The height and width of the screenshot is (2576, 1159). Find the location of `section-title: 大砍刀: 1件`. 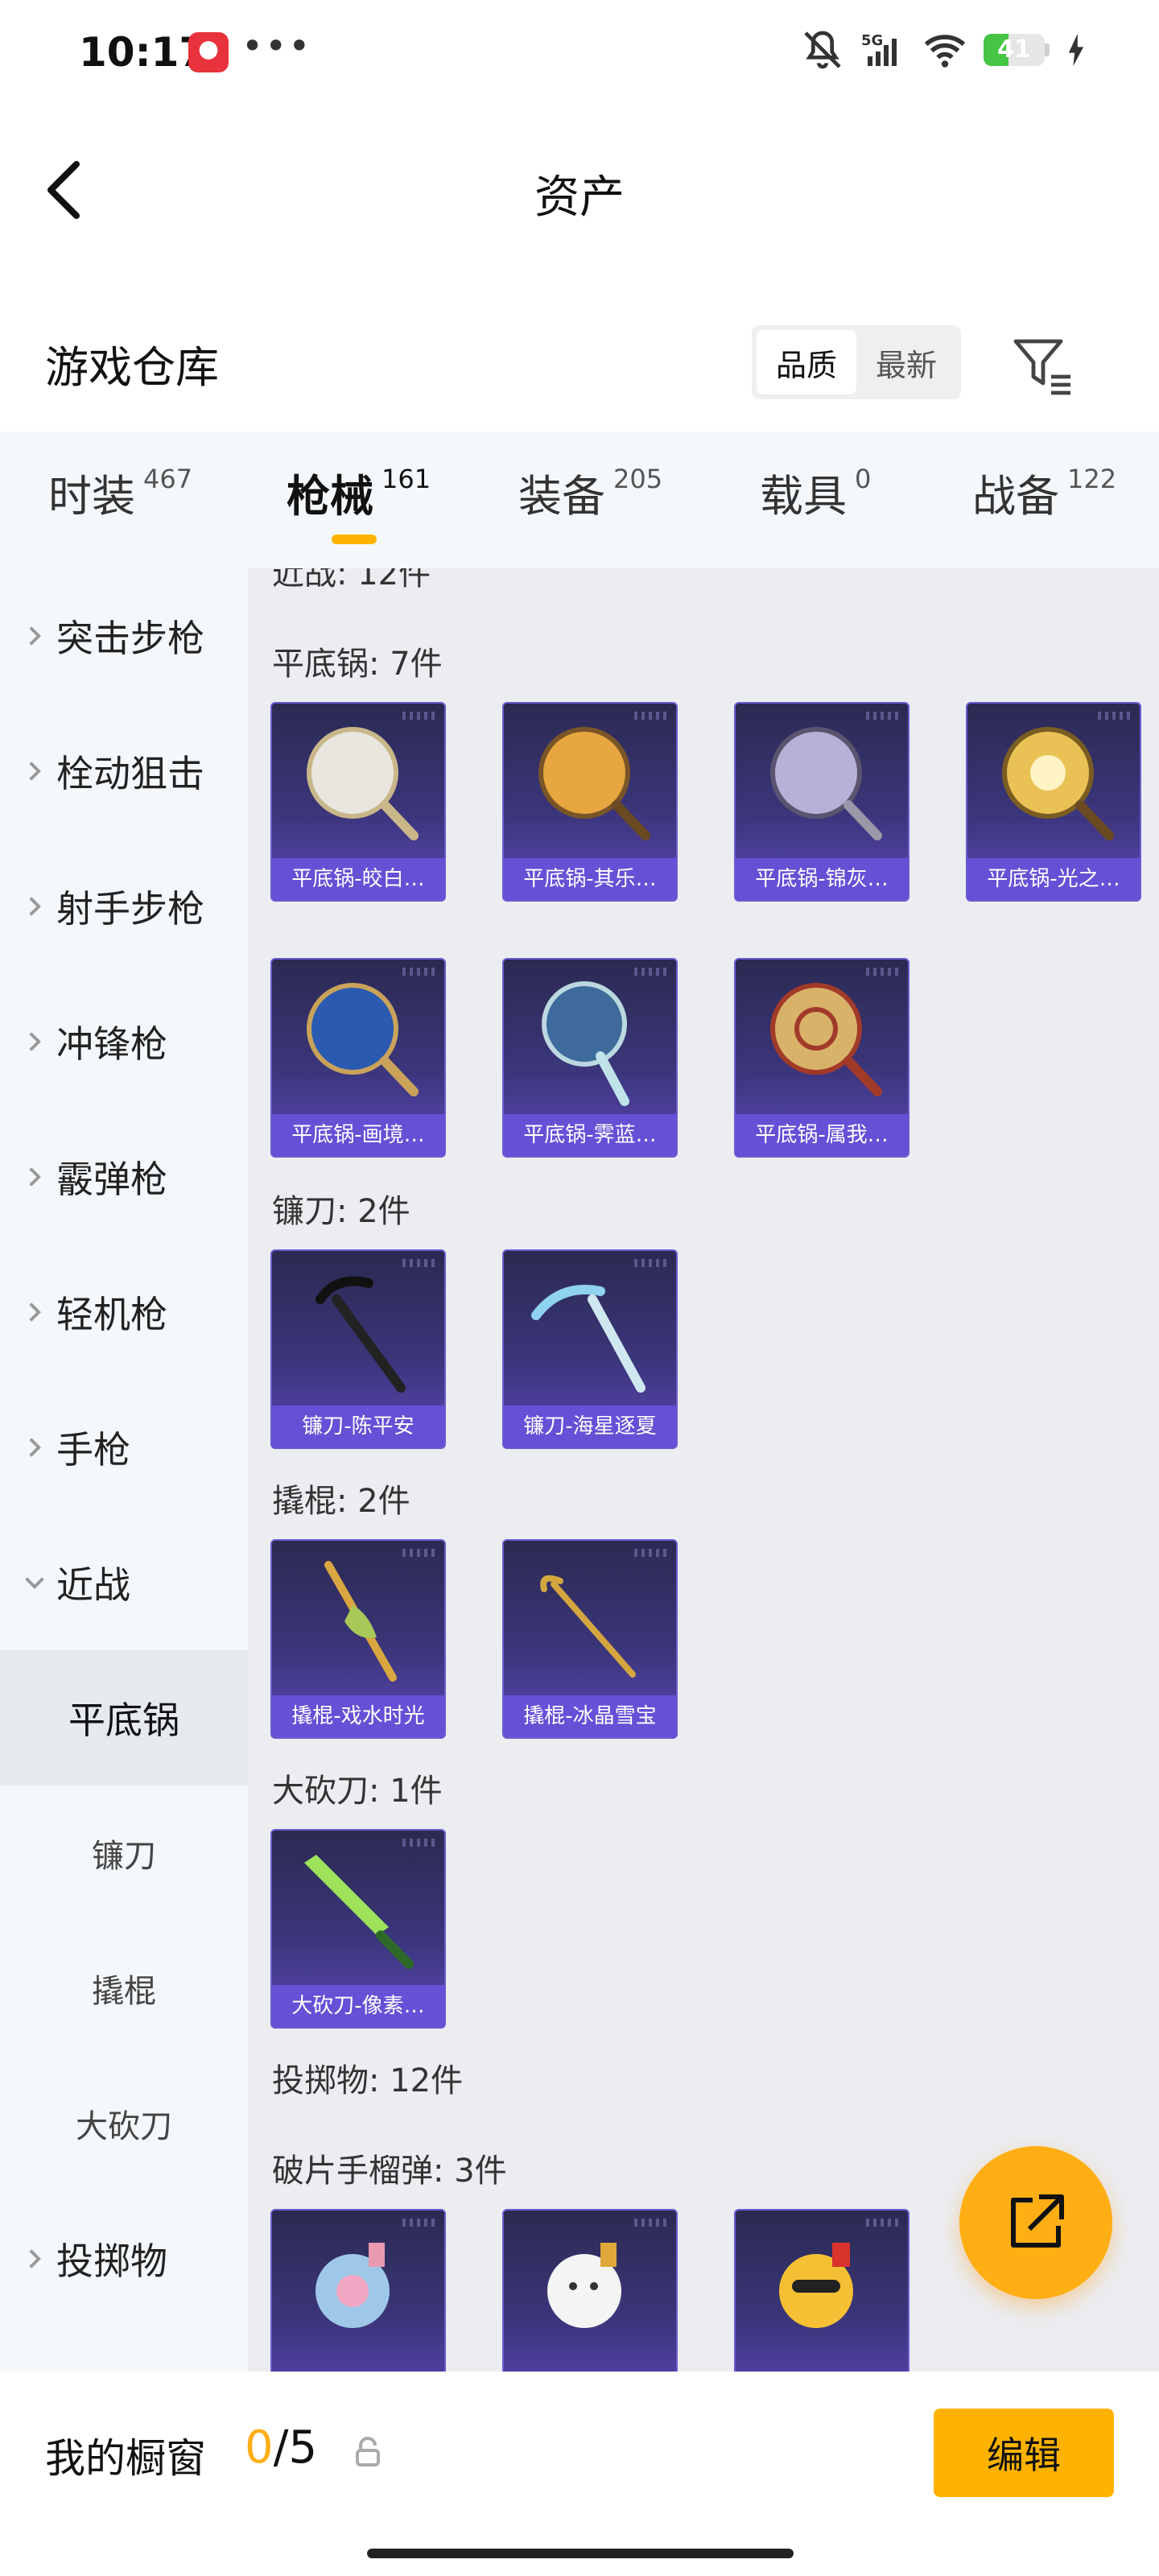

section-title: 大砍刀: 1件 is located at coordinates (357, 1791).